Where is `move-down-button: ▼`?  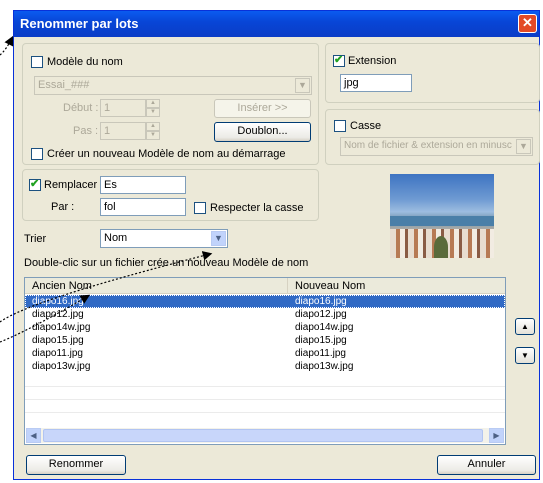 move-down-button: ▼ is located at coordinates (525, 355).